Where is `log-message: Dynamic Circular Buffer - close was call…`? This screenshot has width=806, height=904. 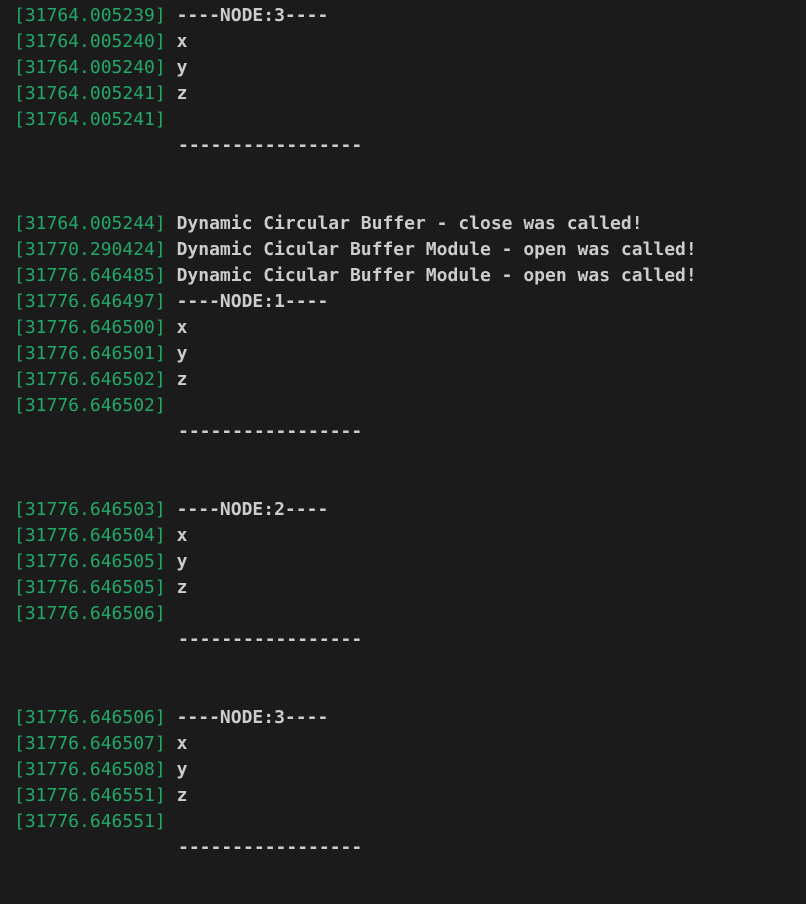 log-message: Dynamic Circular Buffer - close was call… is located at coordinates (409, 223).